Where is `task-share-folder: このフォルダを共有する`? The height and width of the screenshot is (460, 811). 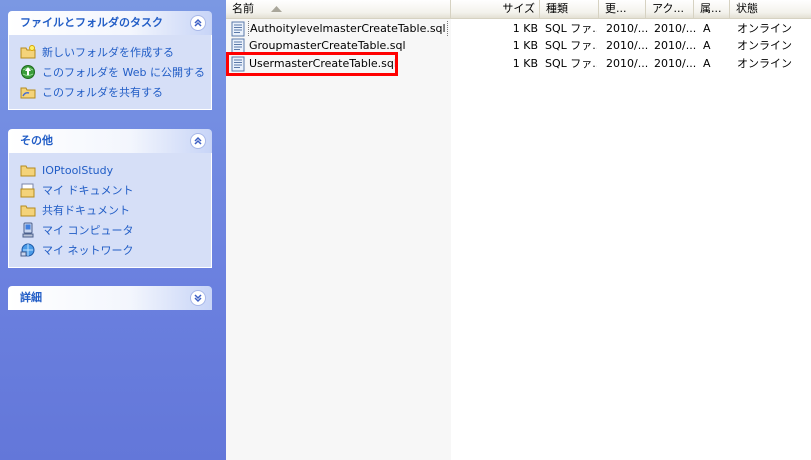 task-share-folder: このフォルダを共有する is located at coordinates (115, 92).